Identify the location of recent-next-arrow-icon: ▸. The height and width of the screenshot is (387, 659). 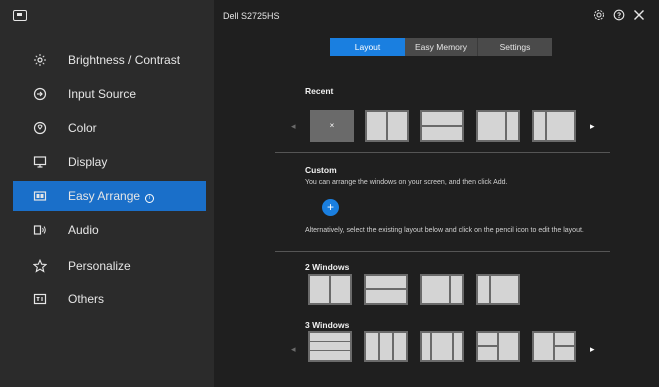
(592, 126).